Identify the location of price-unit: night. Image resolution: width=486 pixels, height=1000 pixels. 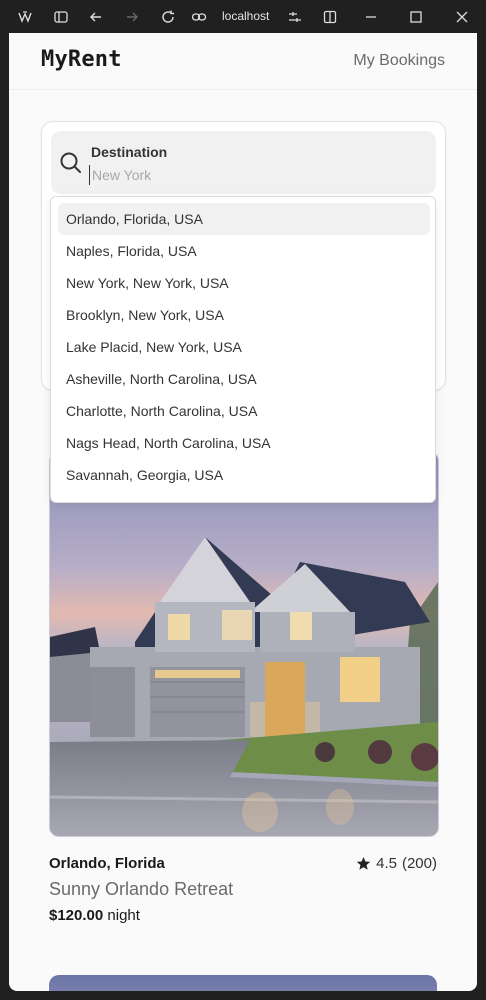
(123, 915).